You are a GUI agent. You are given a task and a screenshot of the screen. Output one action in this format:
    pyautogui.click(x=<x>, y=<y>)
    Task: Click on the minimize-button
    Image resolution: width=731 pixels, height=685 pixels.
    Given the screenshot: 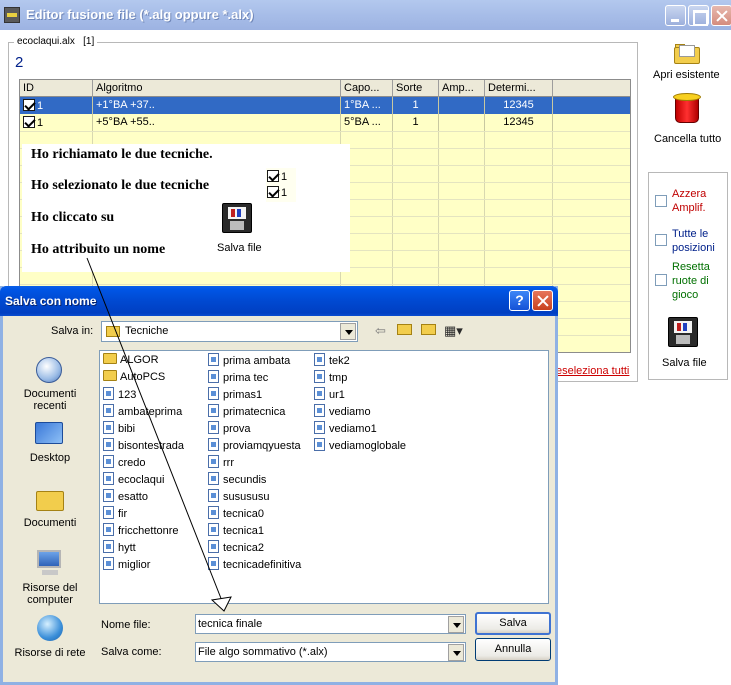 What is the action you would take?
    pyautogui.click(x=675, y=15)
    